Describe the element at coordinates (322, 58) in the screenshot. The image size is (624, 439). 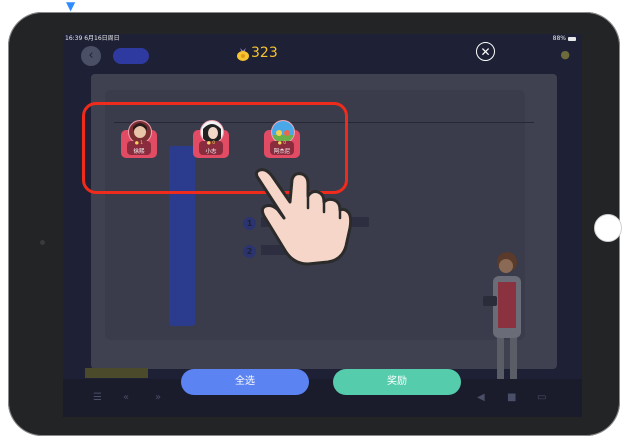
I see `dimmed-top-bar: ‹ ●` at that location.